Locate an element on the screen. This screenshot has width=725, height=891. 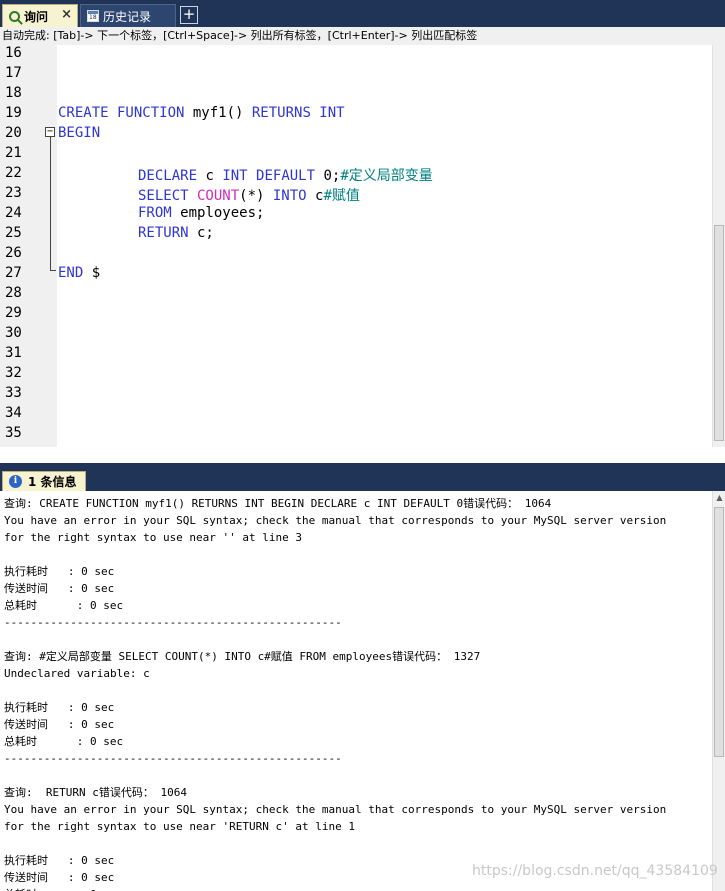
scroll-up-arrow-icon: ▲ is located at coordinates (719, 498).